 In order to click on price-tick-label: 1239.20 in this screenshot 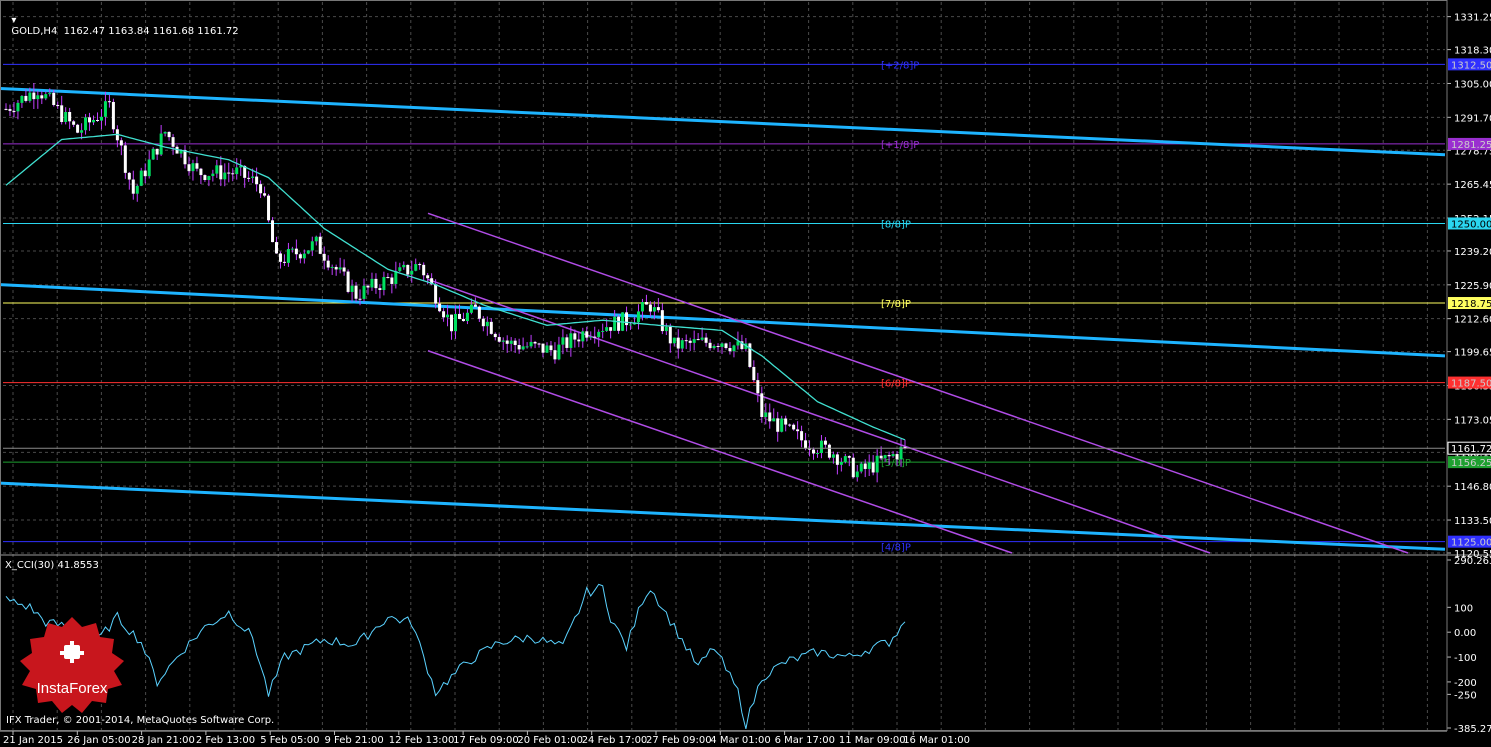, I will do `click(1472, 252)`.